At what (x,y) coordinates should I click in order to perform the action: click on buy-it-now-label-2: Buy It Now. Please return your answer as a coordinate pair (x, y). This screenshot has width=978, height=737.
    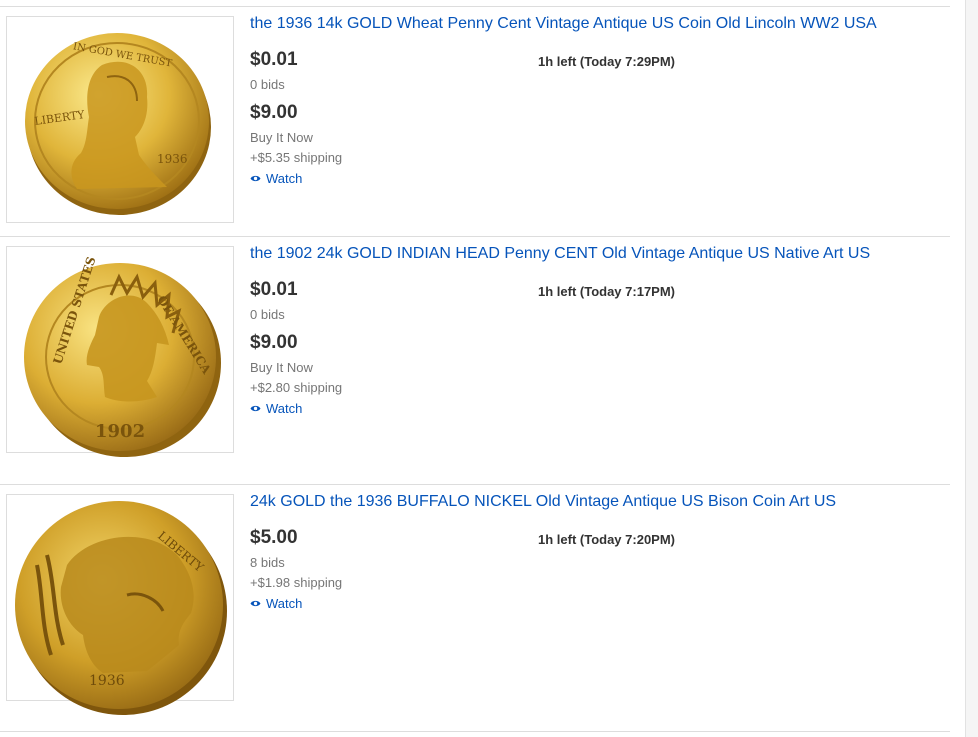
    Looking at the image, I should click on (281, 367).